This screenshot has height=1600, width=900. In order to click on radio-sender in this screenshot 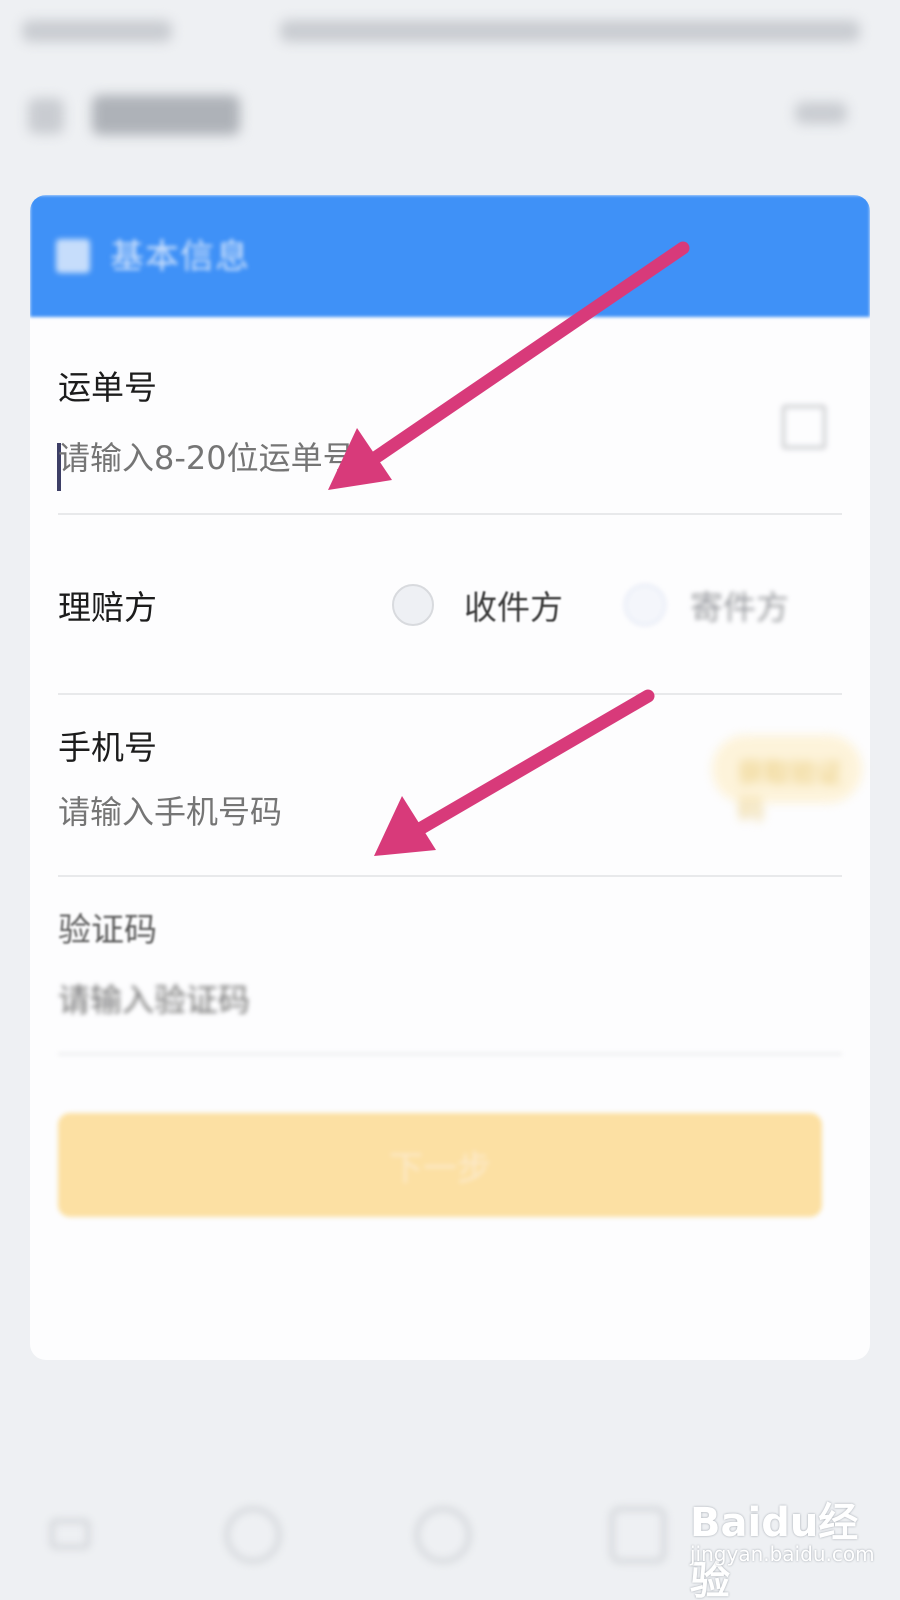, I will do `click(645, 605)`.